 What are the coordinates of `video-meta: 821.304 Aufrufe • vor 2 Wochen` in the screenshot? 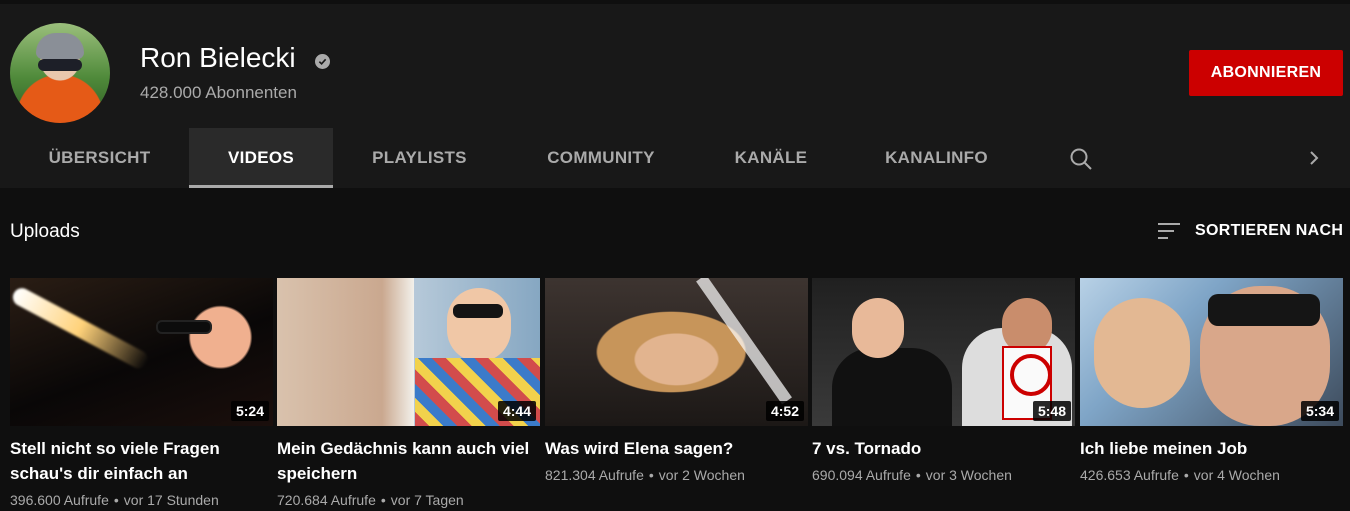 It's located at (676, 475).